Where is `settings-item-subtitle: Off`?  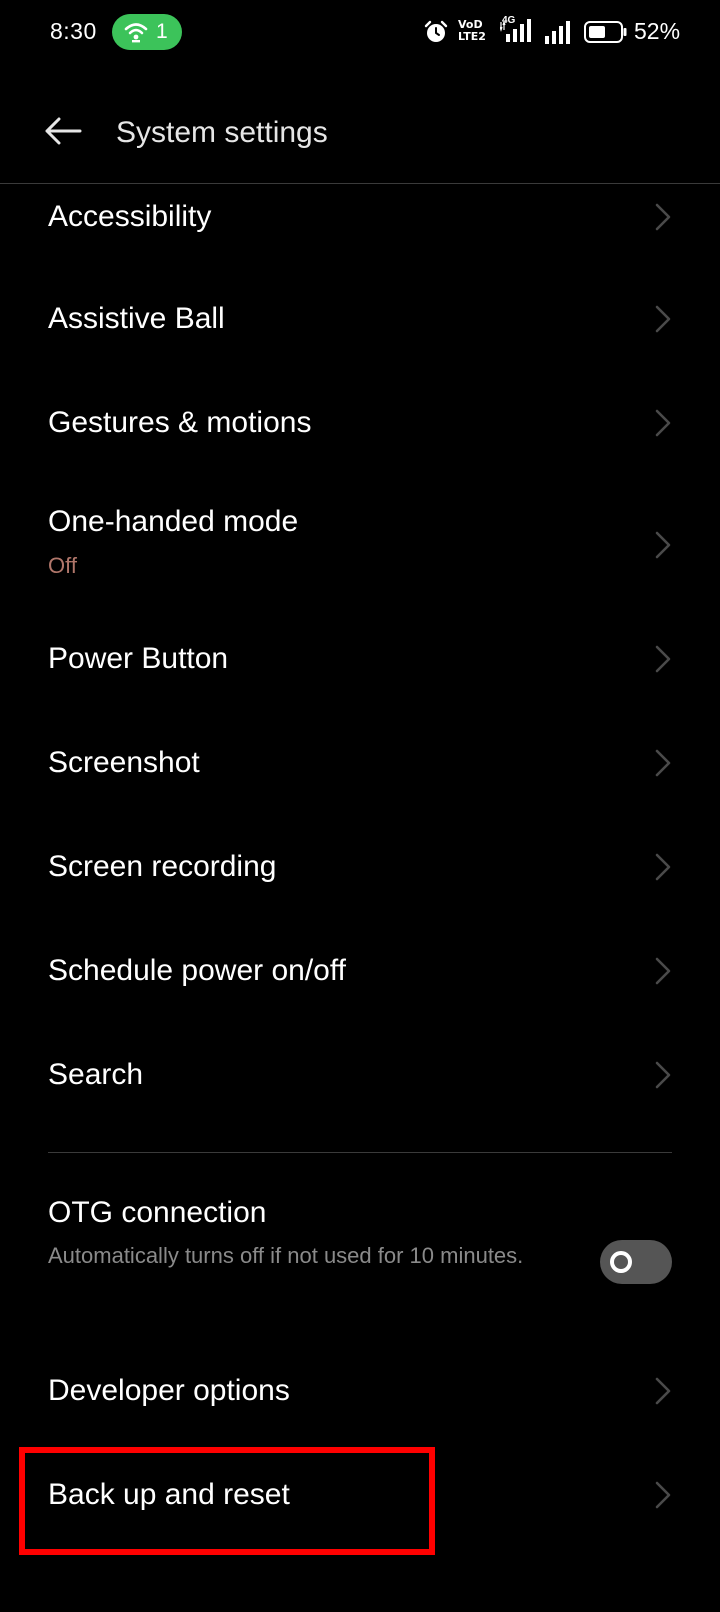
settings-item-subtitle: Off is located at coordinates (62, 565).